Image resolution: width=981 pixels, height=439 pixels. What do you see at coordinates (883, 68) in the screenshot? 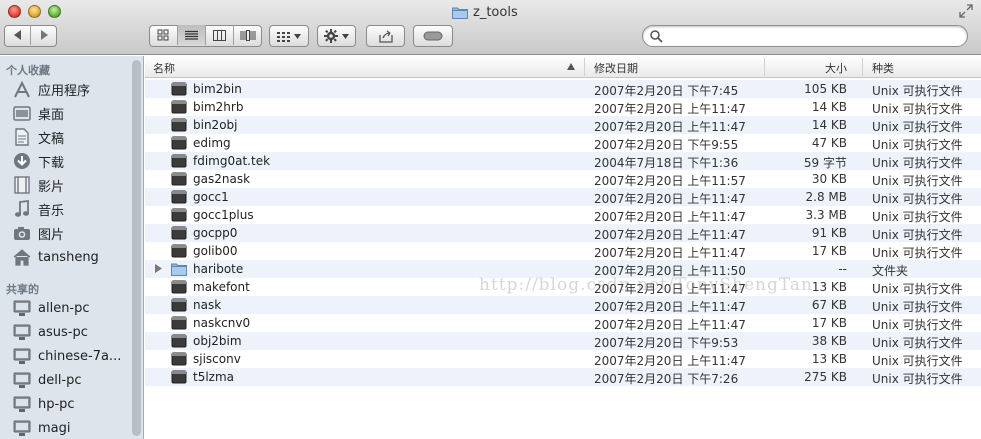
I see `column-header-kind: 种类` at bounding box center [883, 68].